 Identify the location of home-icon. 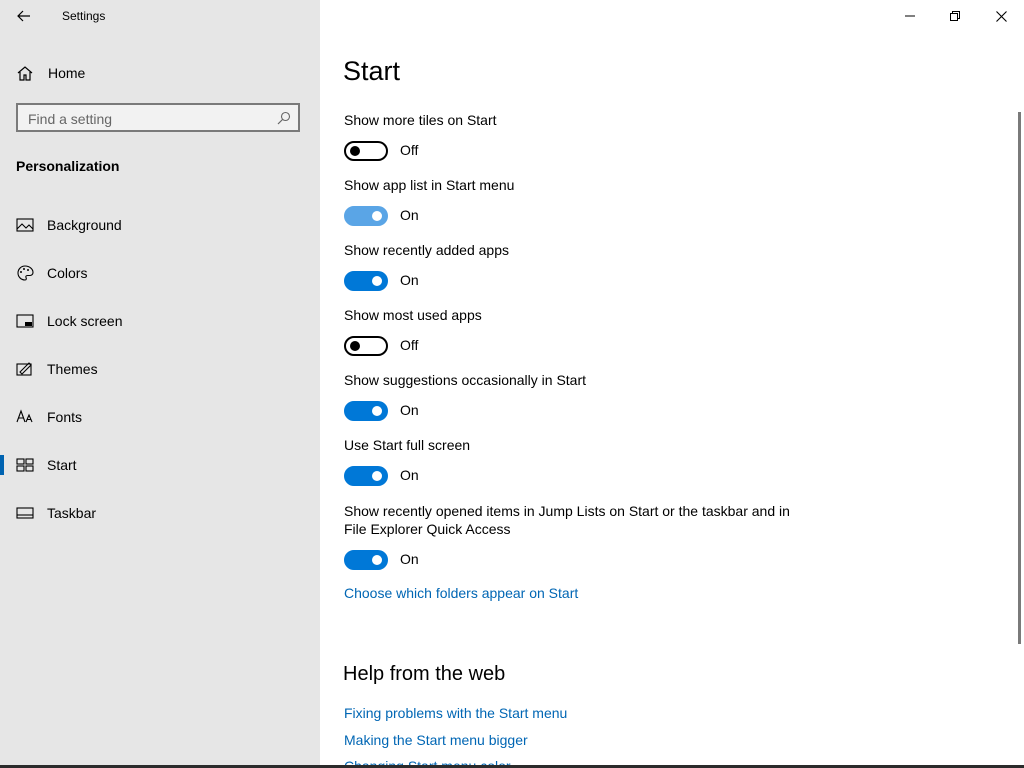
(25, 73).